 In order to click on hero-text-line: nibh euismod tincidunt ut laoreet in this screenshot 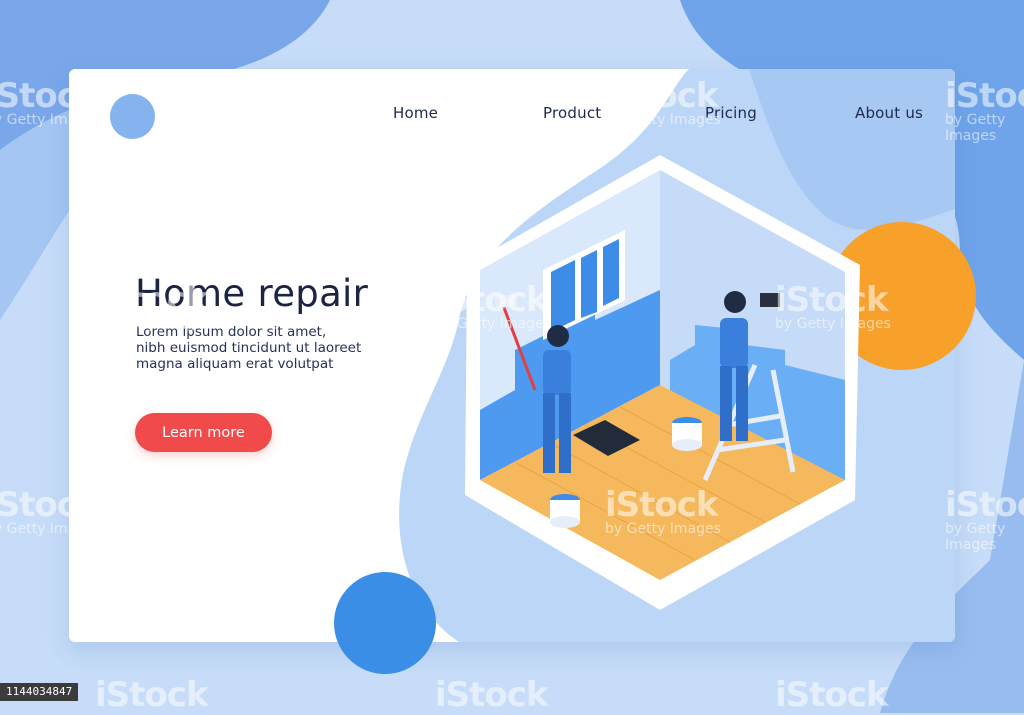, I will do `click(249, 348)`.